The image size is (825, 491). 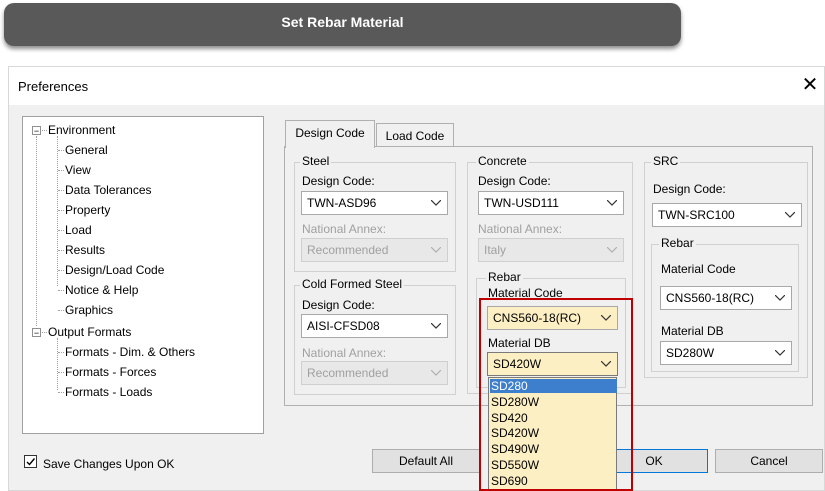 I want to click on src-material-code-select: CNS560-18(RC), so click(x=726, y=298).